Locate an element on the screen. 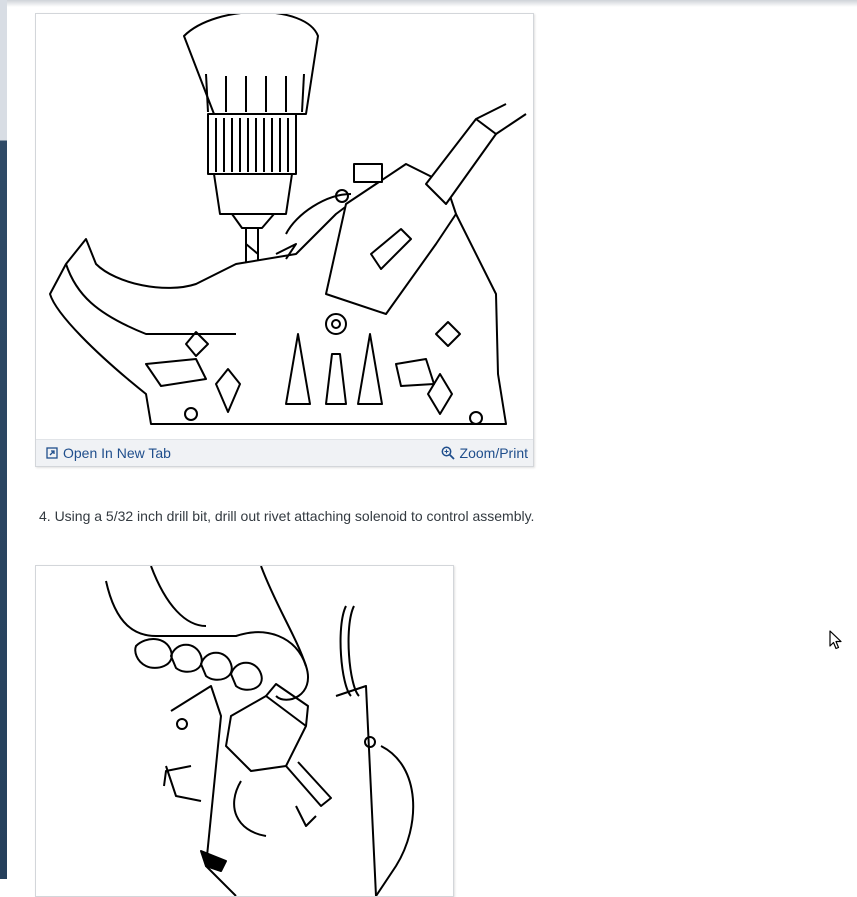  magnifier-zoom-icon is located at coordinates (448, 453).